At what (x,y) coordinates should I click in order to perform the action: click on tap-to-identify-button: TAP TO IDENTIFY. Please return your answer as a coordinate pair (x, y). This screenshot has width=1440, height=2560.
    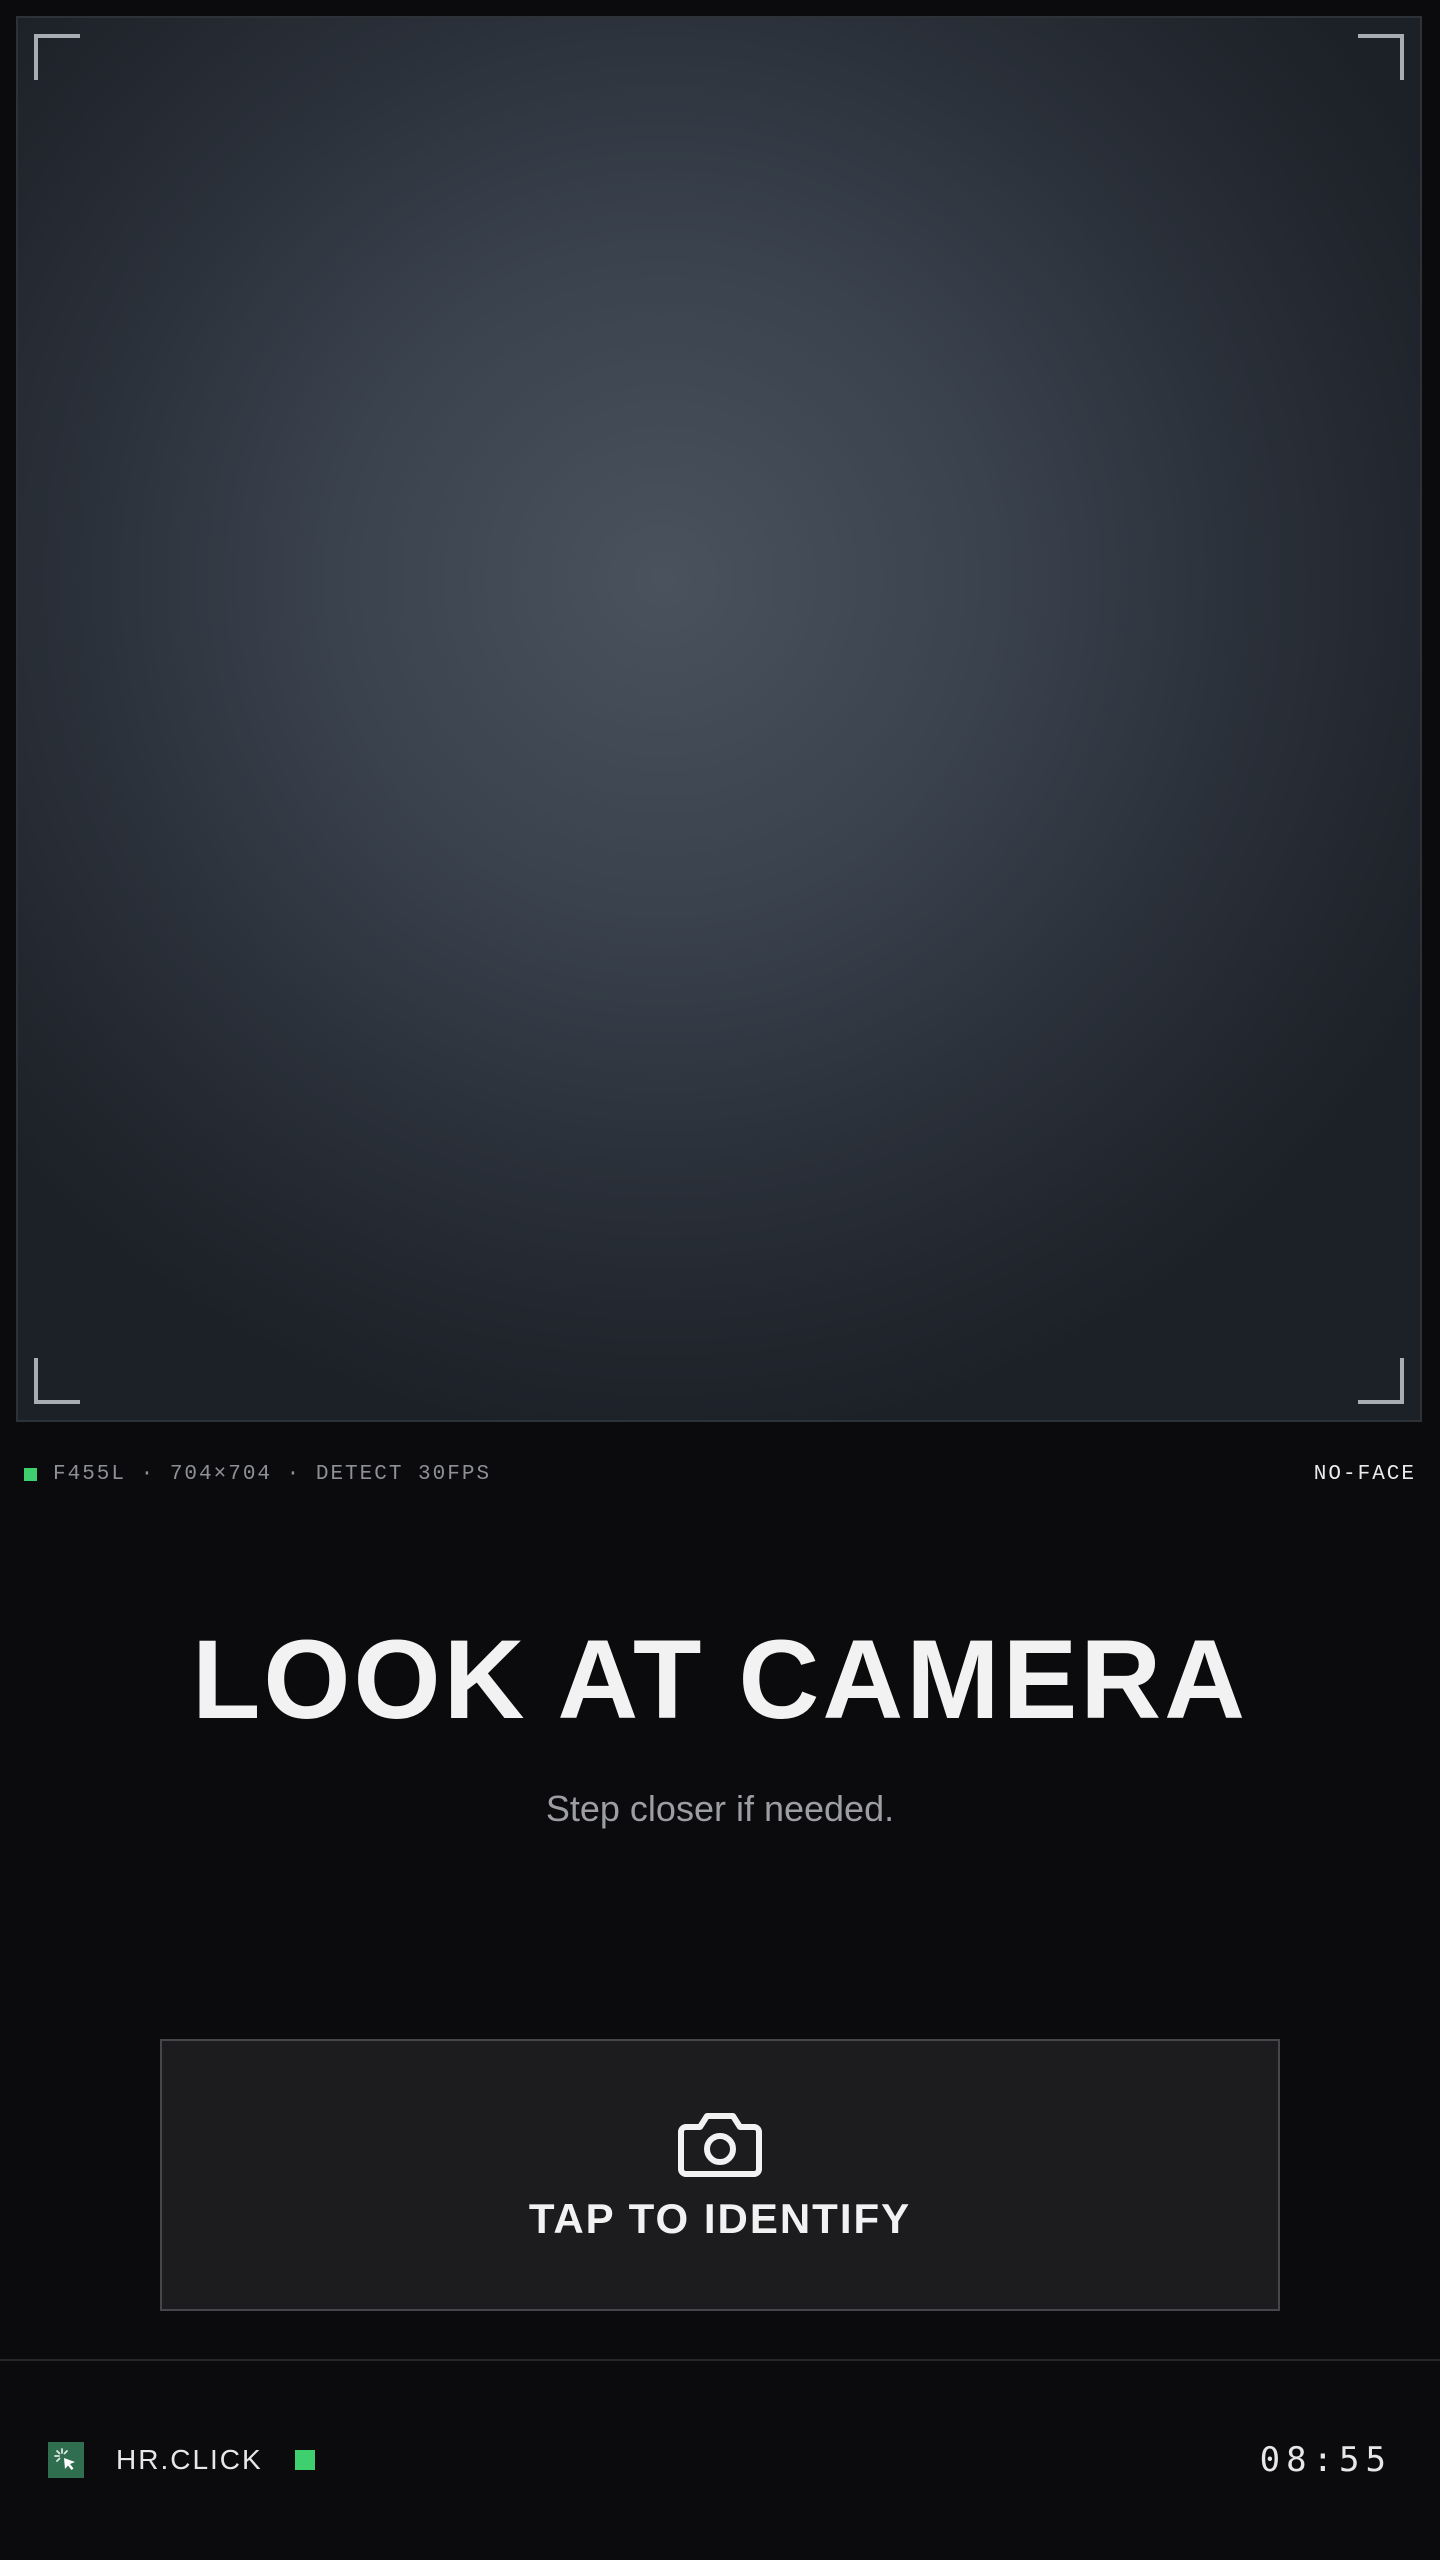
    Looking at the image, I should click on (720, 2175).